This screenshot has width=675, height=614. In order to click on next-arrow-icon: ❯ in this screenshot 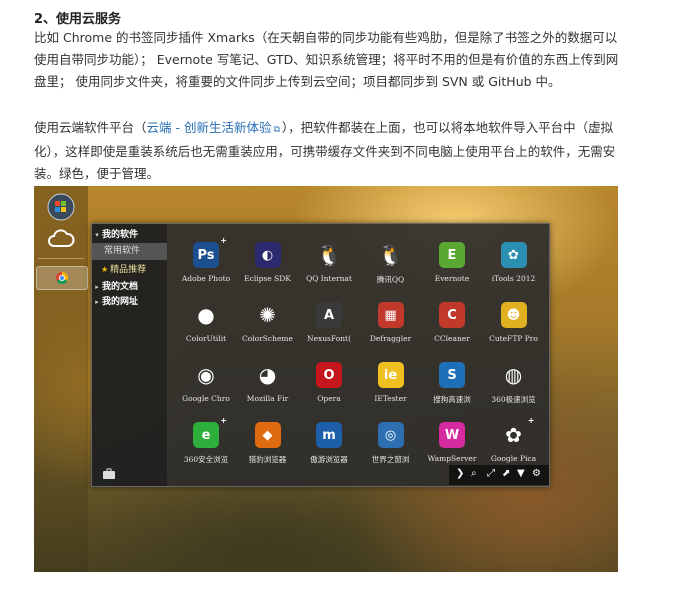, I will do `click(460, 473)`.